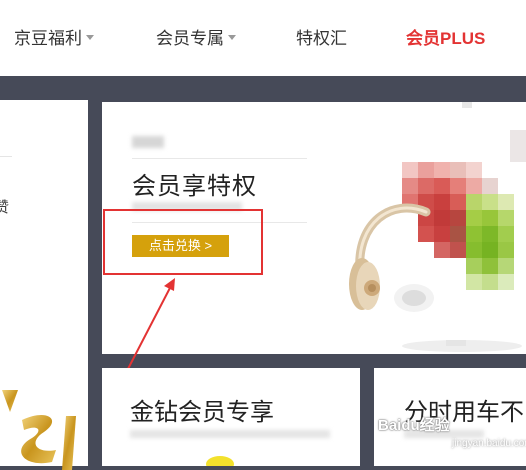 The height and width of the screenshot is (470, 526). I want to click on gold-member-card: 金钻会员专享, so click(231, 417).